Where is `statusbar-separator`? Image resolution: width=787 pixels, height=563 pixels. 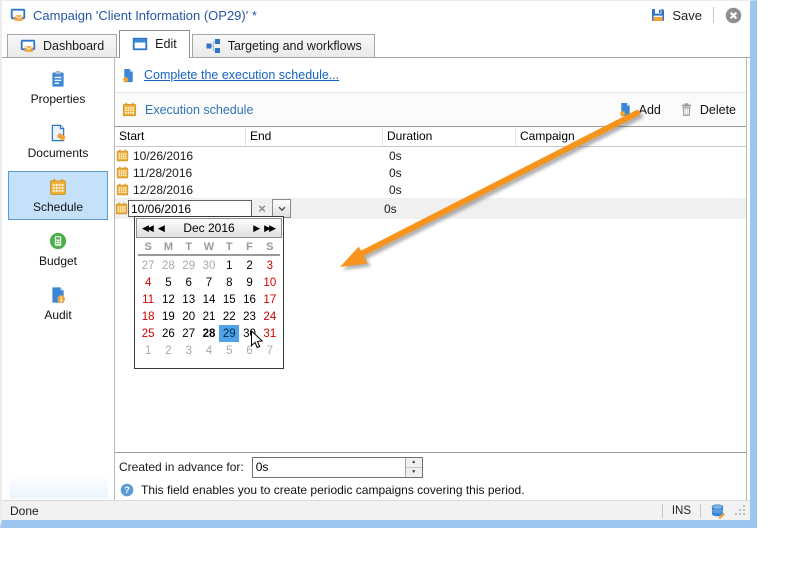 statusbar-separator is located at coordinates (662, 510).